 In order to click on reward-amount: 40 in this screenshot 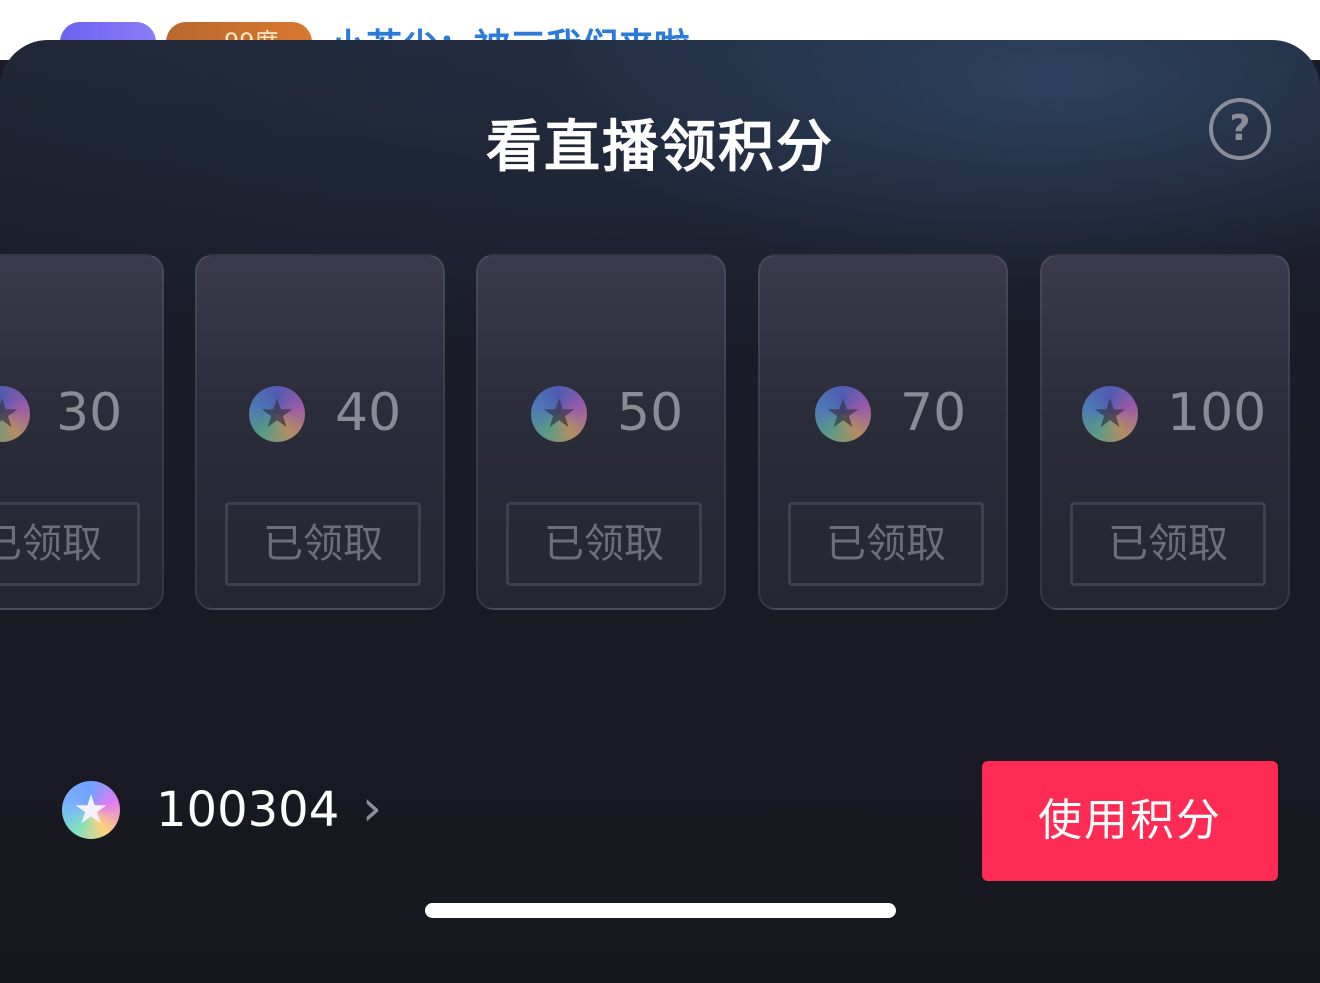, I will do `click(368, 413)`.